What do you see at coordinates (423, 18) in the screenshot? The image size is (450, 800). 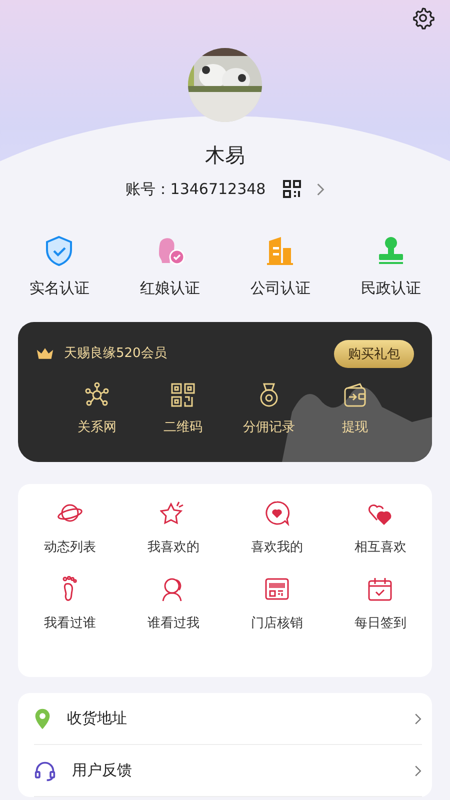 I see `settings-icon` at bounding box center [423, 18].